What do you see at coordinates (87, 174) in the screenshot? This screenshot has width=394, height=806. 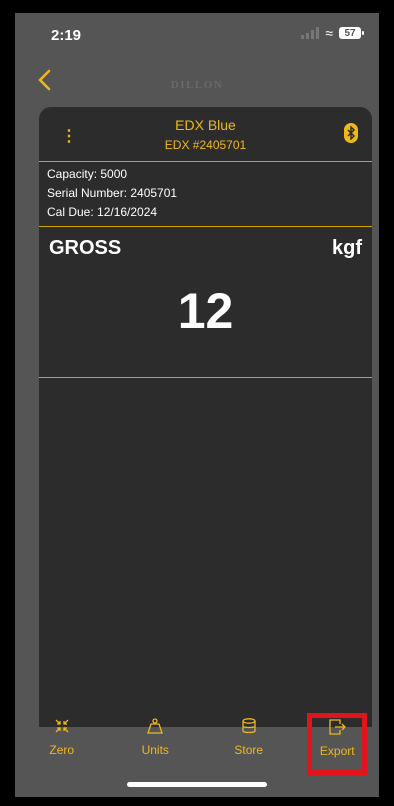 I see `capacity-text: Capacity: 5000` at bounding box center [87, 174].